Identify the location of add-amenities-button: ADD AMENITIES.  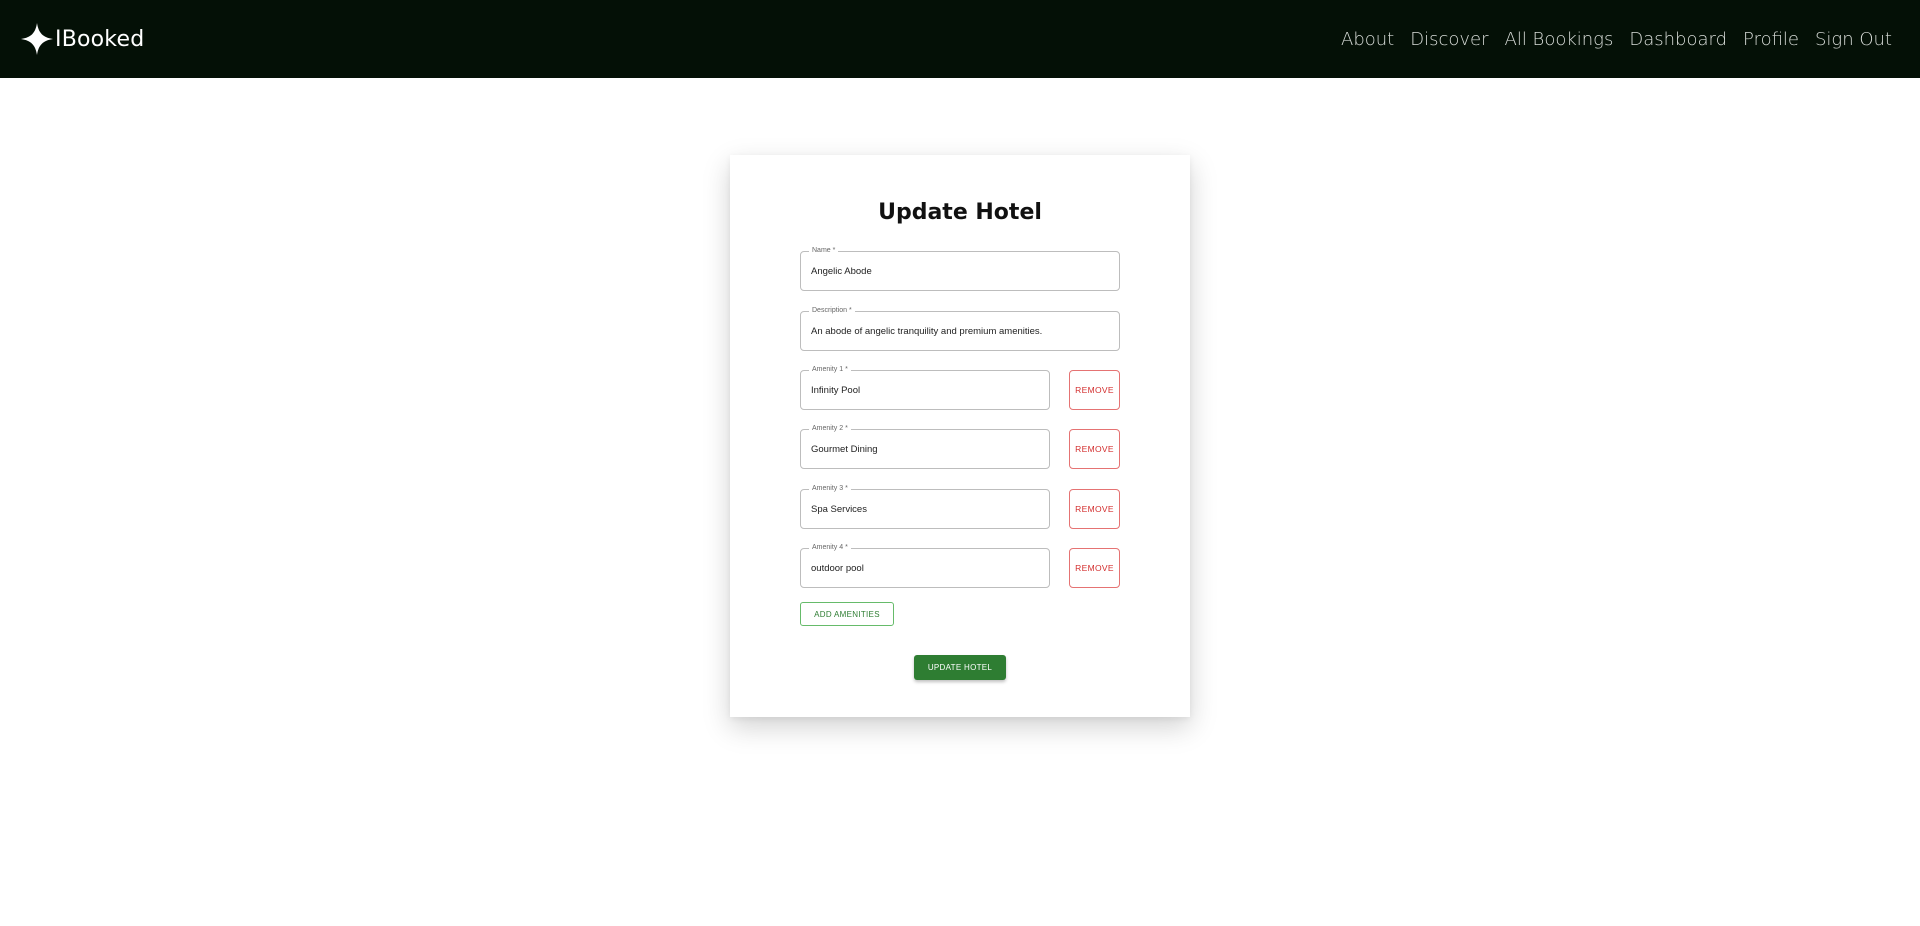
(847, 614).